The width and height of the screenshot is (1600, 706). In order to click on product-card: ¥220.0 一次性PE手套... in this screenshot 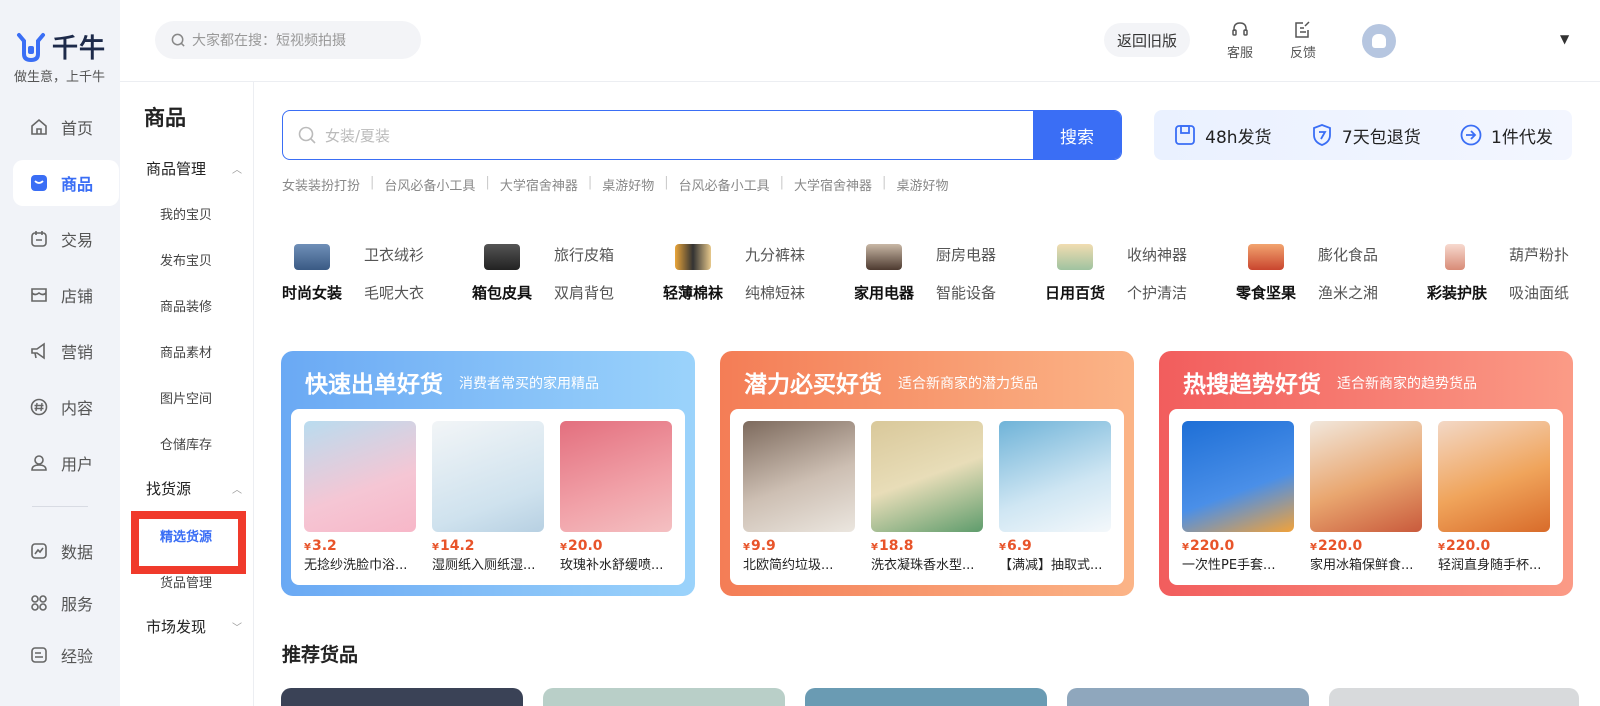, I will do `click(1238, 497)`.